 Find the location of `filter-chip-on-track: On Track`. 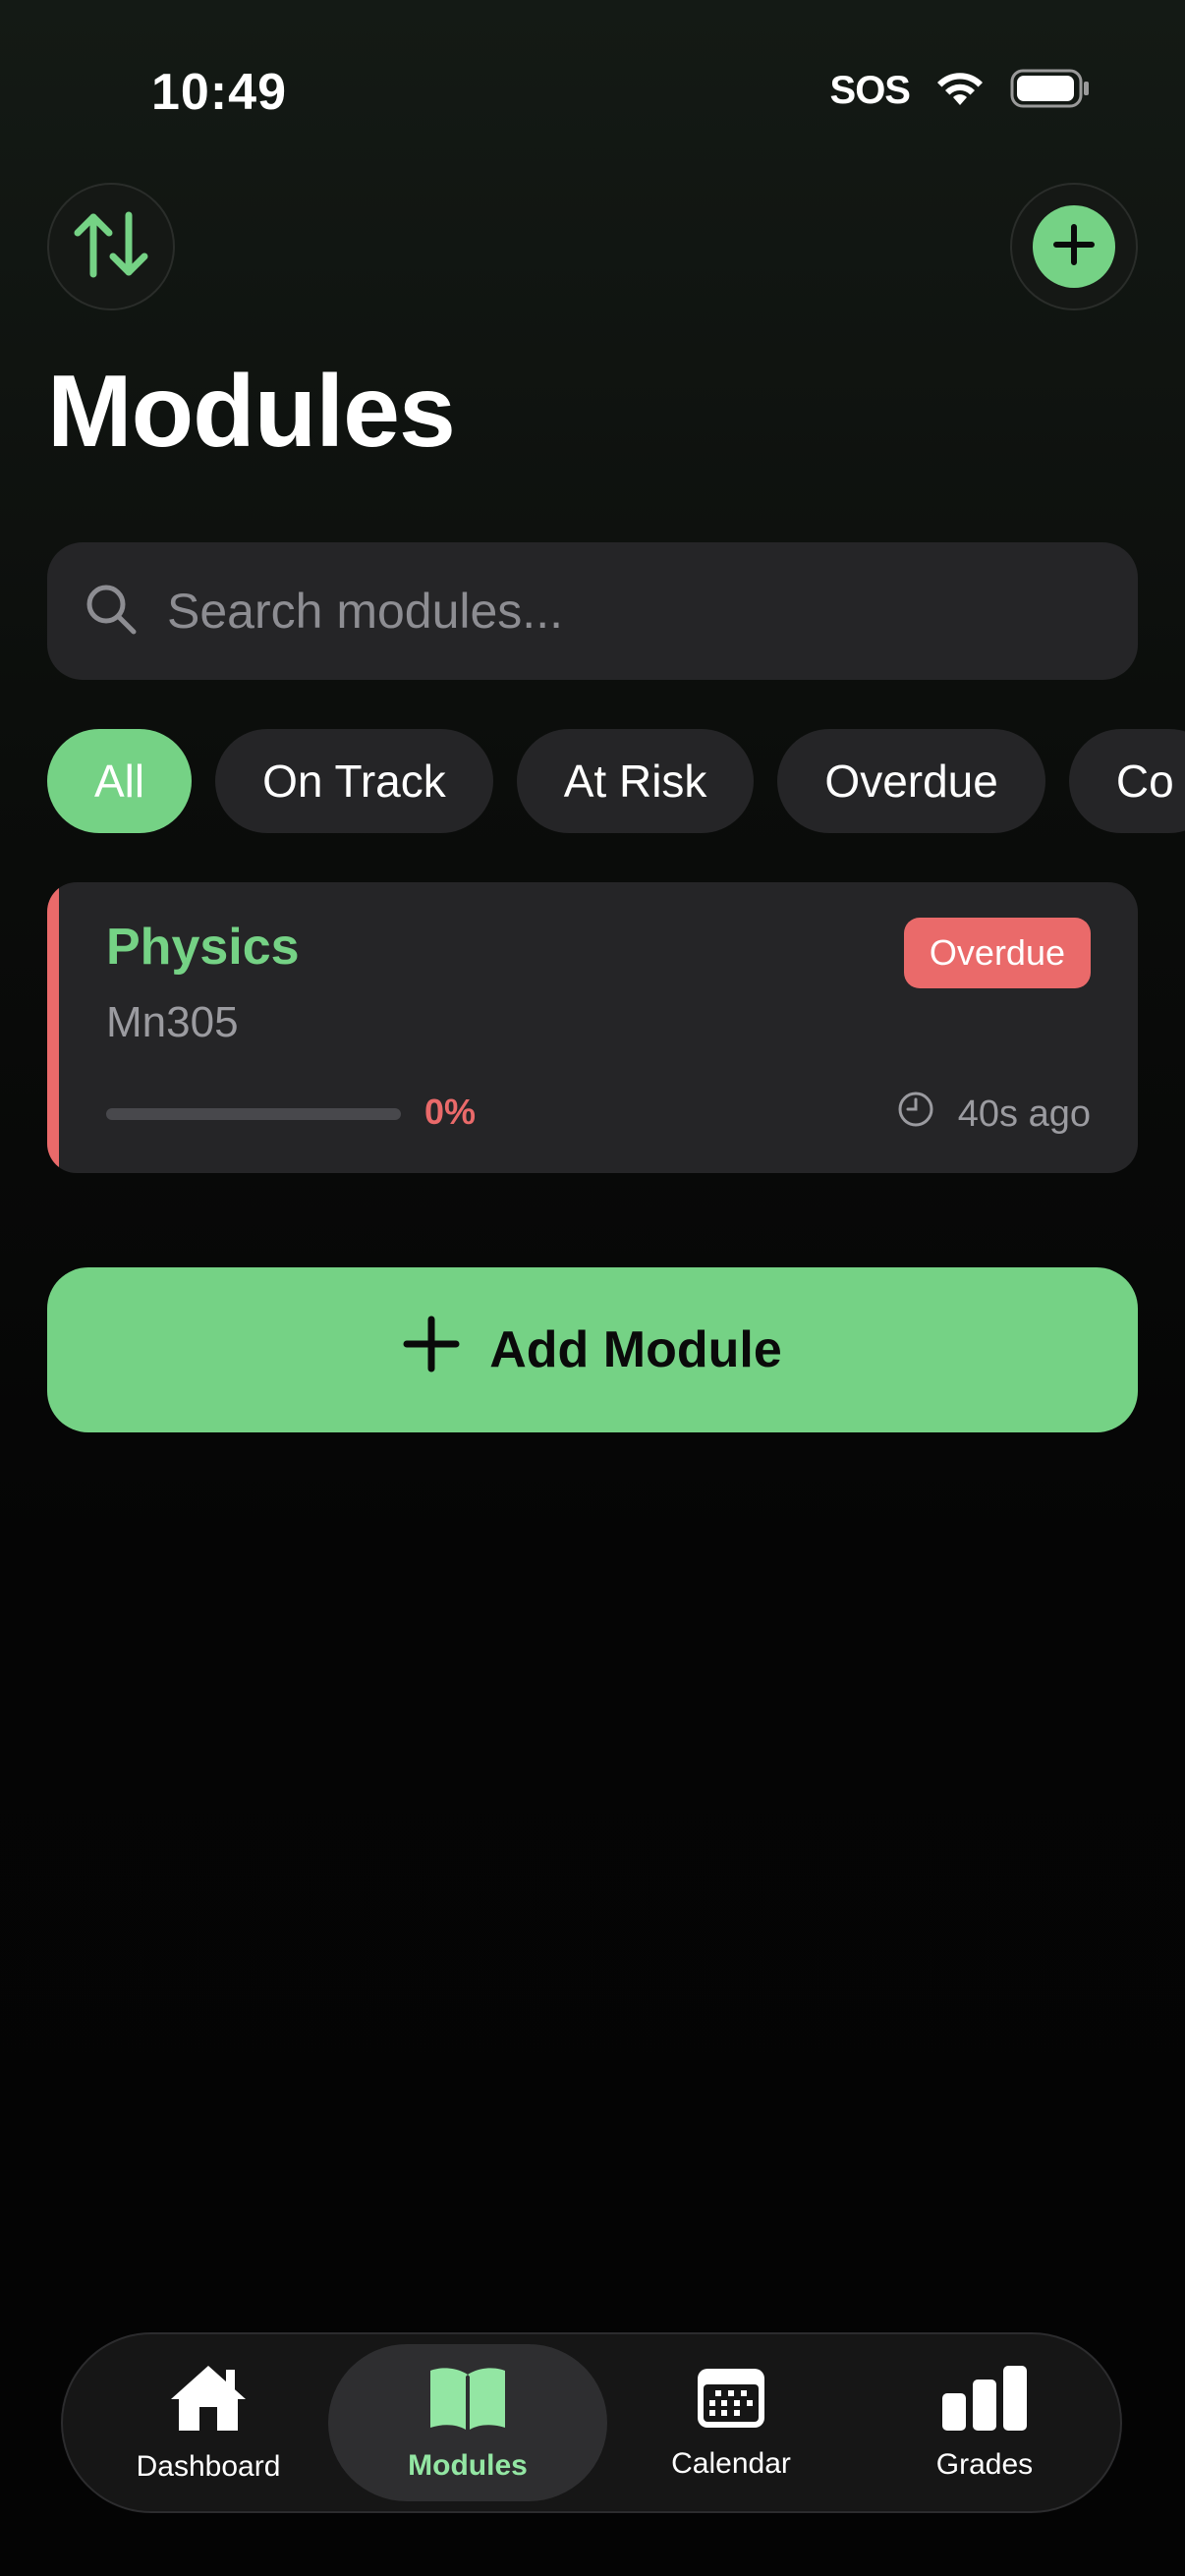

filter-chip-on-track: On Track is located at coordinates (354, 781).